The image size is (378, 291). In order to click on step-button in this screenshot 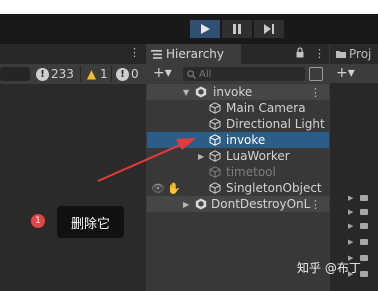, I will do `click(269, 29)`.